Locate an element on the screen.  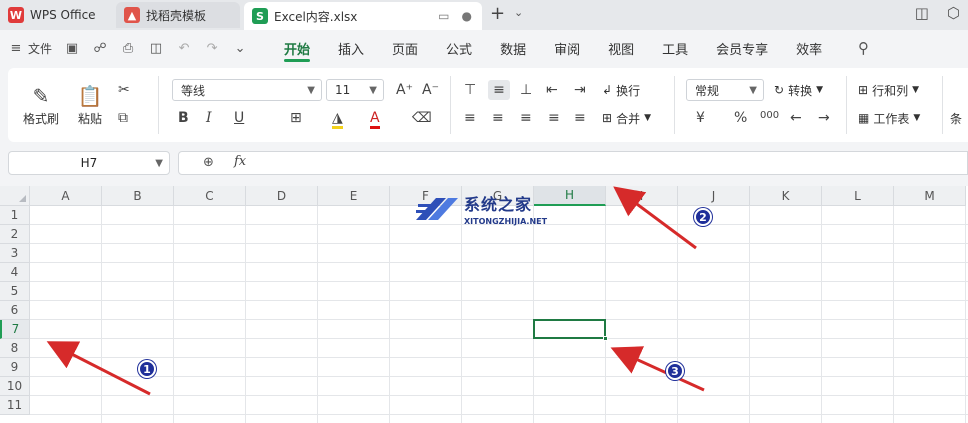
callout-badge-1: 1 is located at coordinates (147, 369).